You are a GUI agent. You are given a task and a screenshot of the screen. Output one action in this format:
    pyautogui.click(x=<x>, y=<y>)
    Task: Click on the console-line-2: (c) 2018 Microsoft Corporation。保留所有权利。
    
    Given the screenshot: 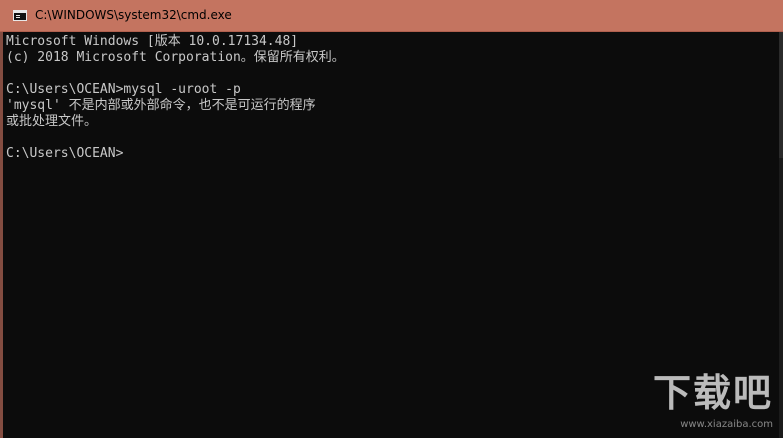 What is the action you would take?
    pyautogui.click(x=175, y=57)
    